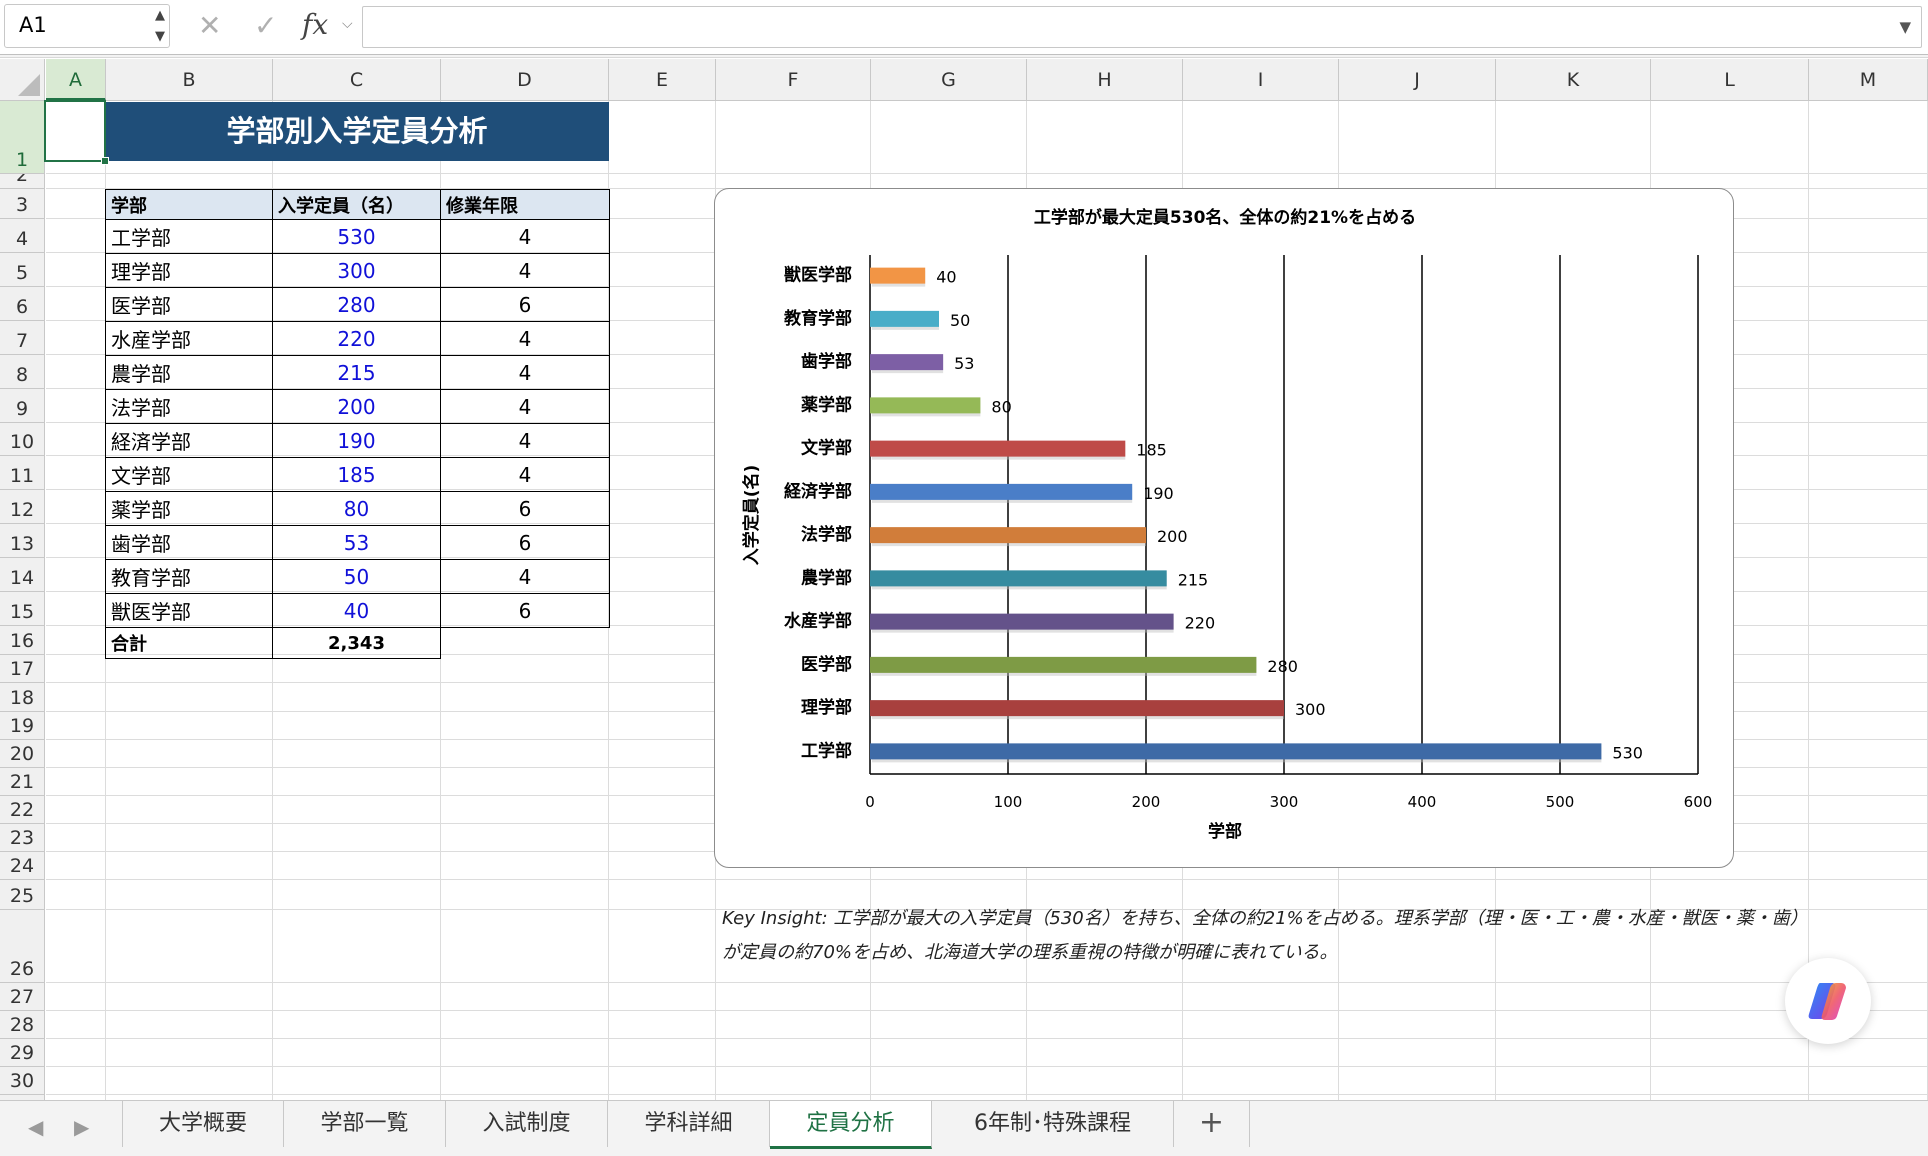 The image size is (1928, 1156). Describe the element at coordinates (189, 304) in the screenshot. I see `faculty-name-cell: 医学部` at that location.